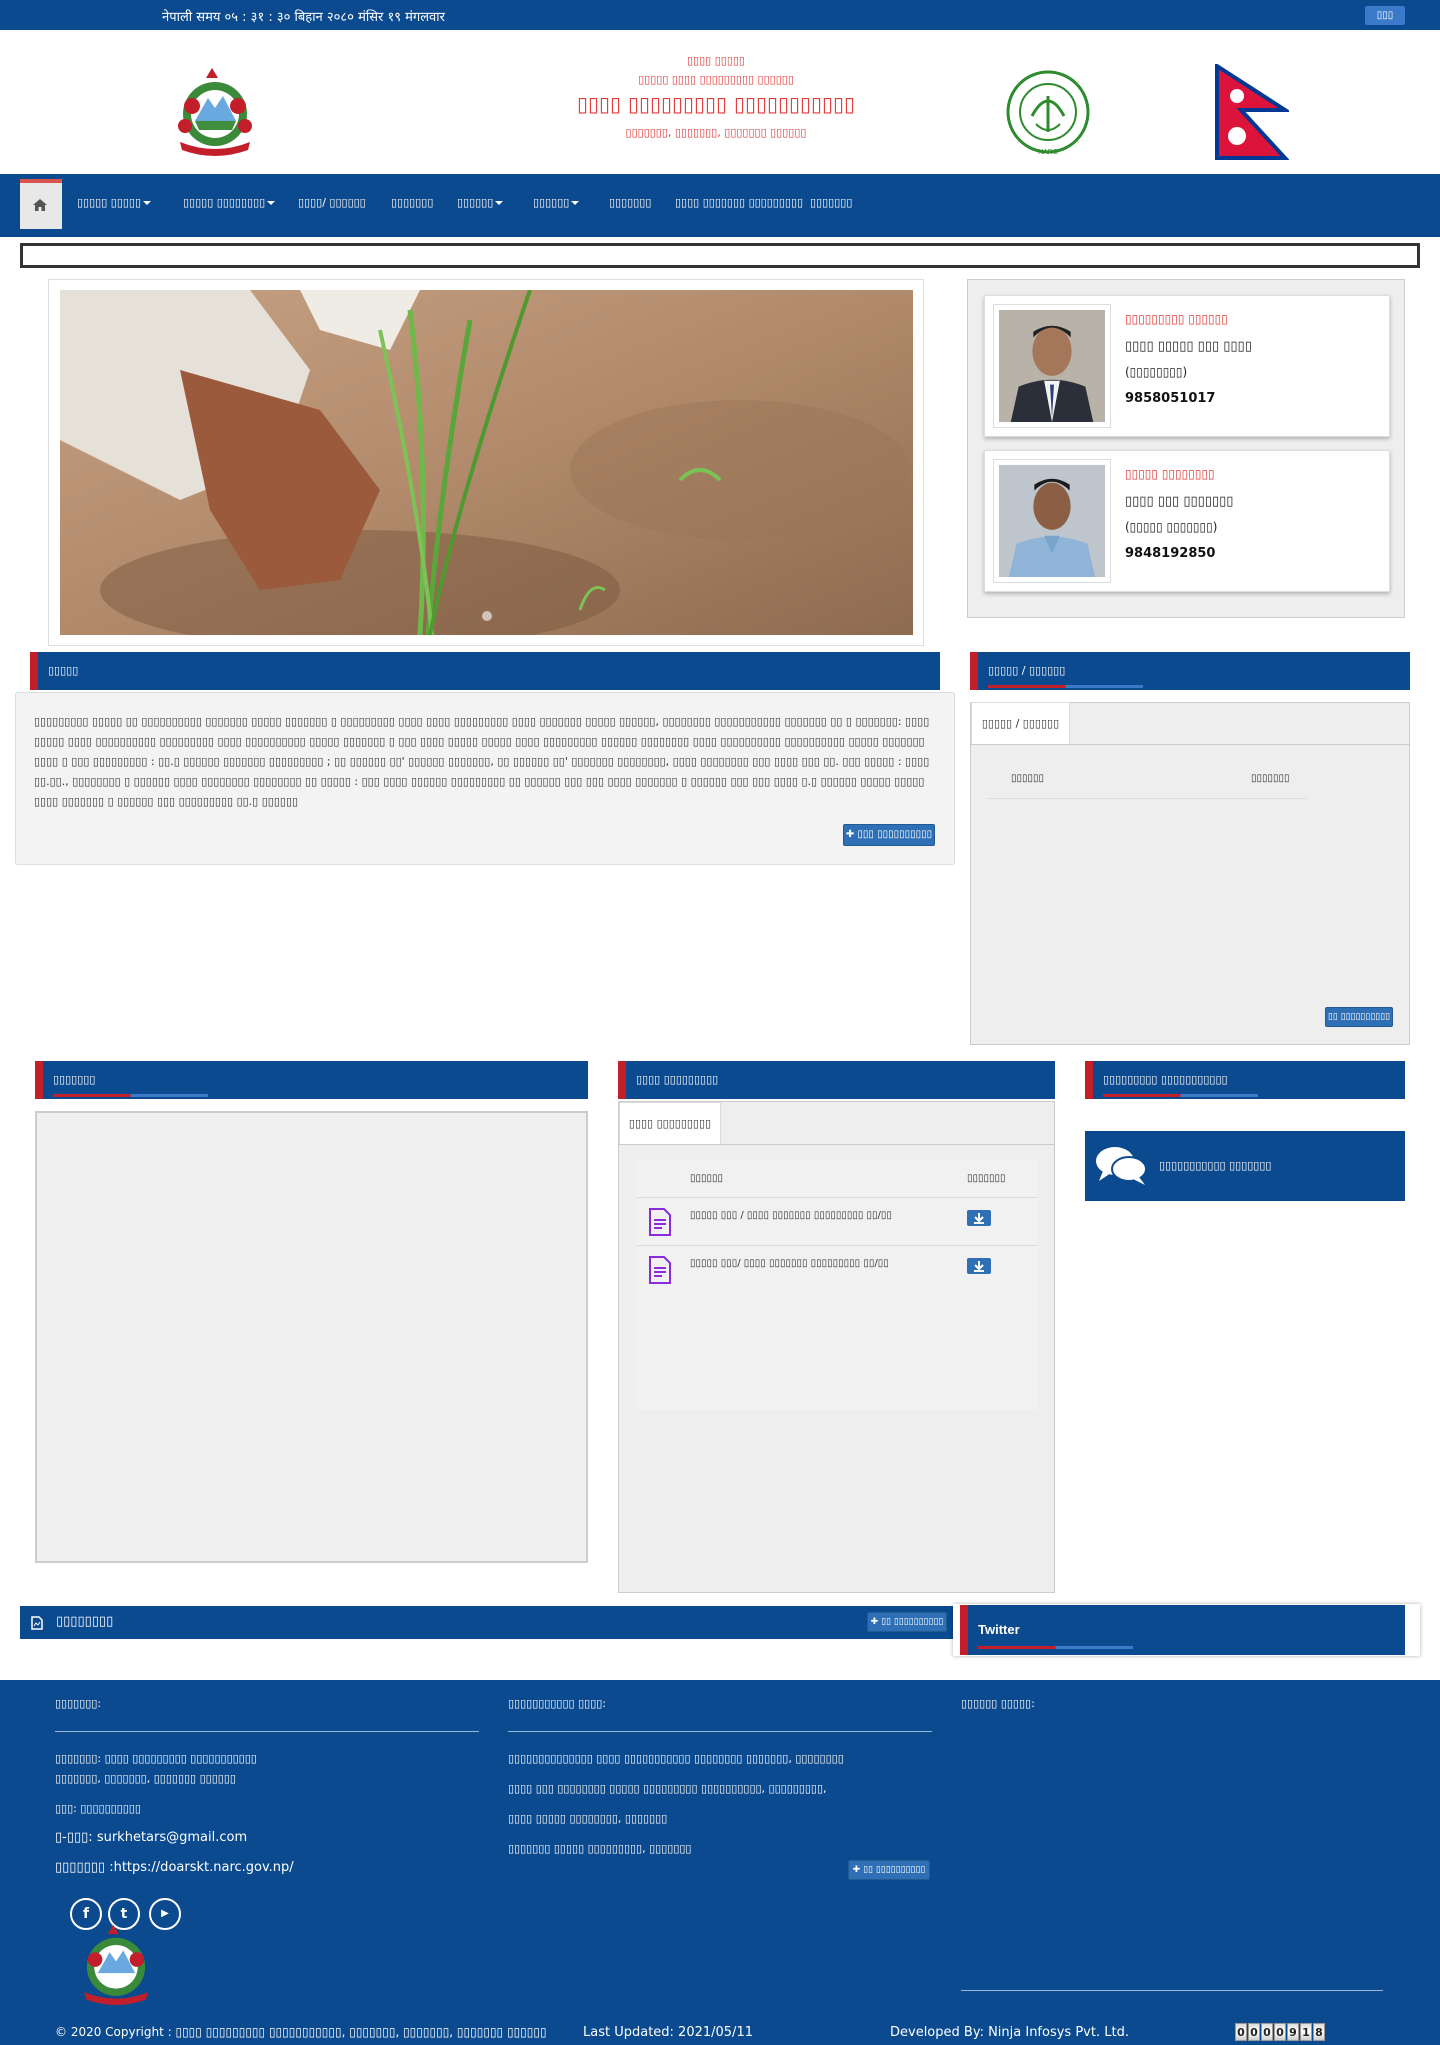 Image resolution: width=1440 pixels, height=2045 pixels. Describe the element at coordinates (412, 202) in the screenshot. I see `nav-item-notice: ▯▯▯▯▯▯▯` at that location.